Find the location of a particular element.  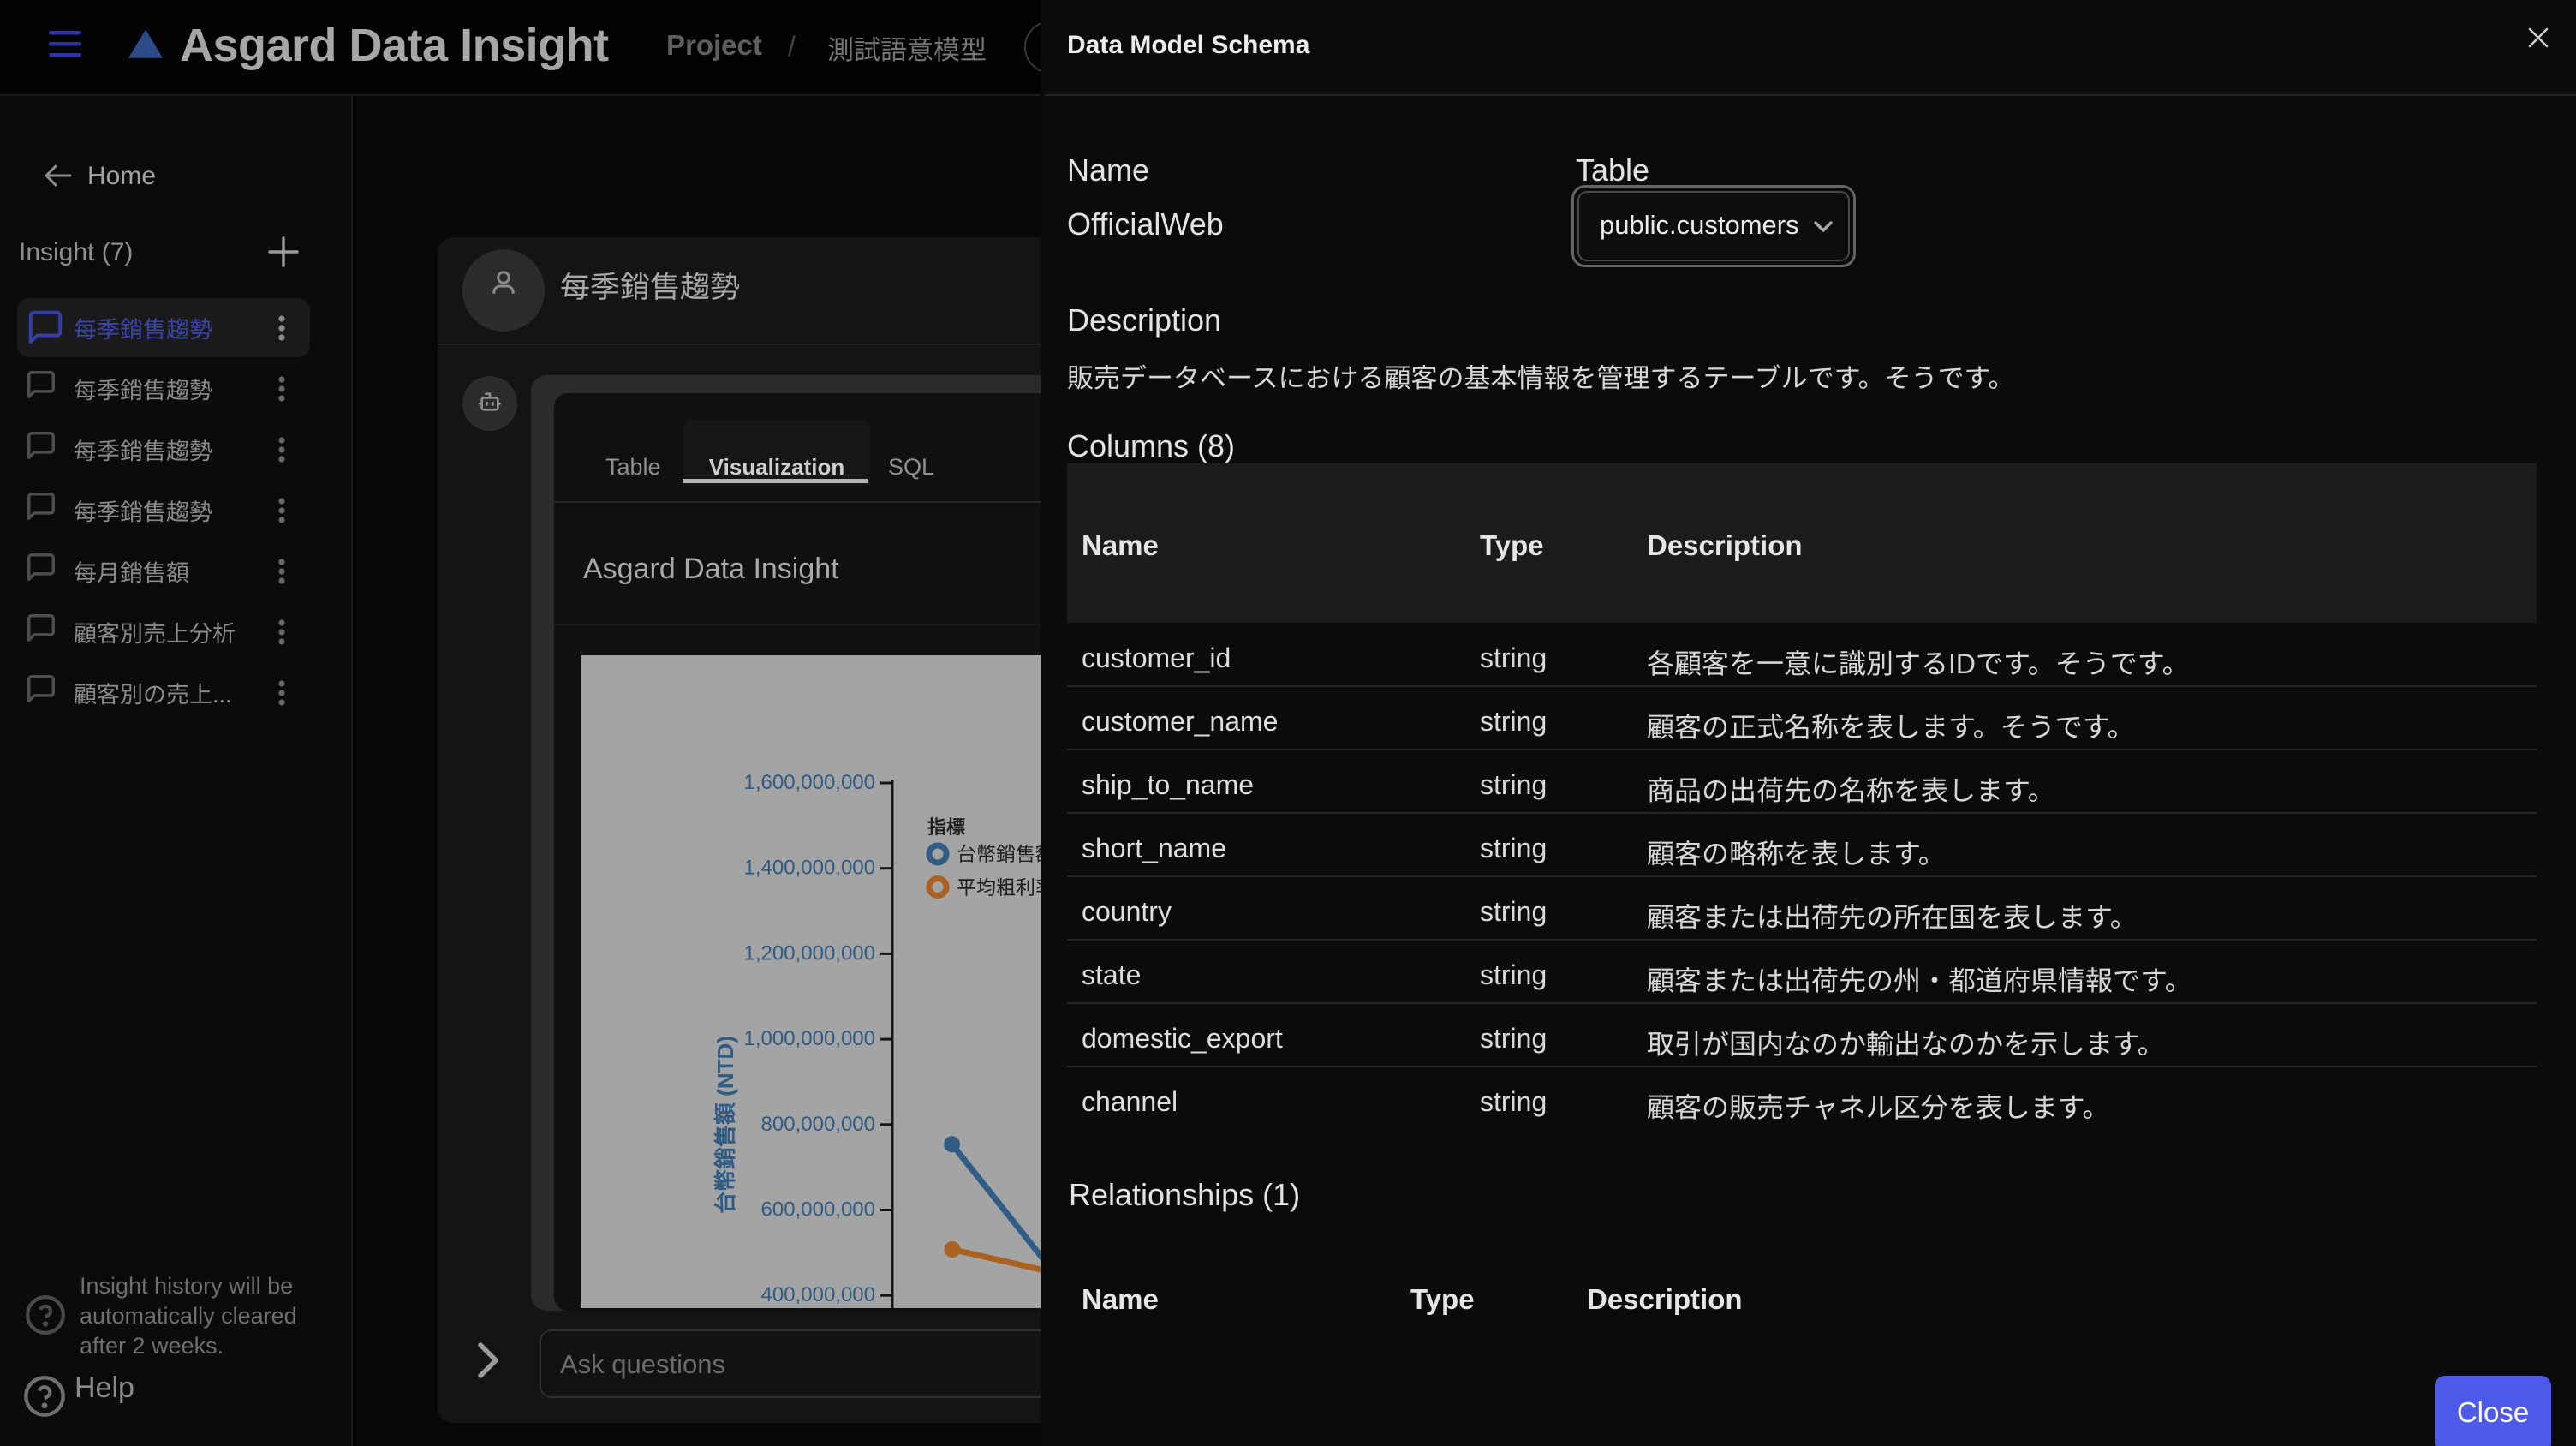

svg-text: 1,000,000,000 is located at coordinates (810, 1038).